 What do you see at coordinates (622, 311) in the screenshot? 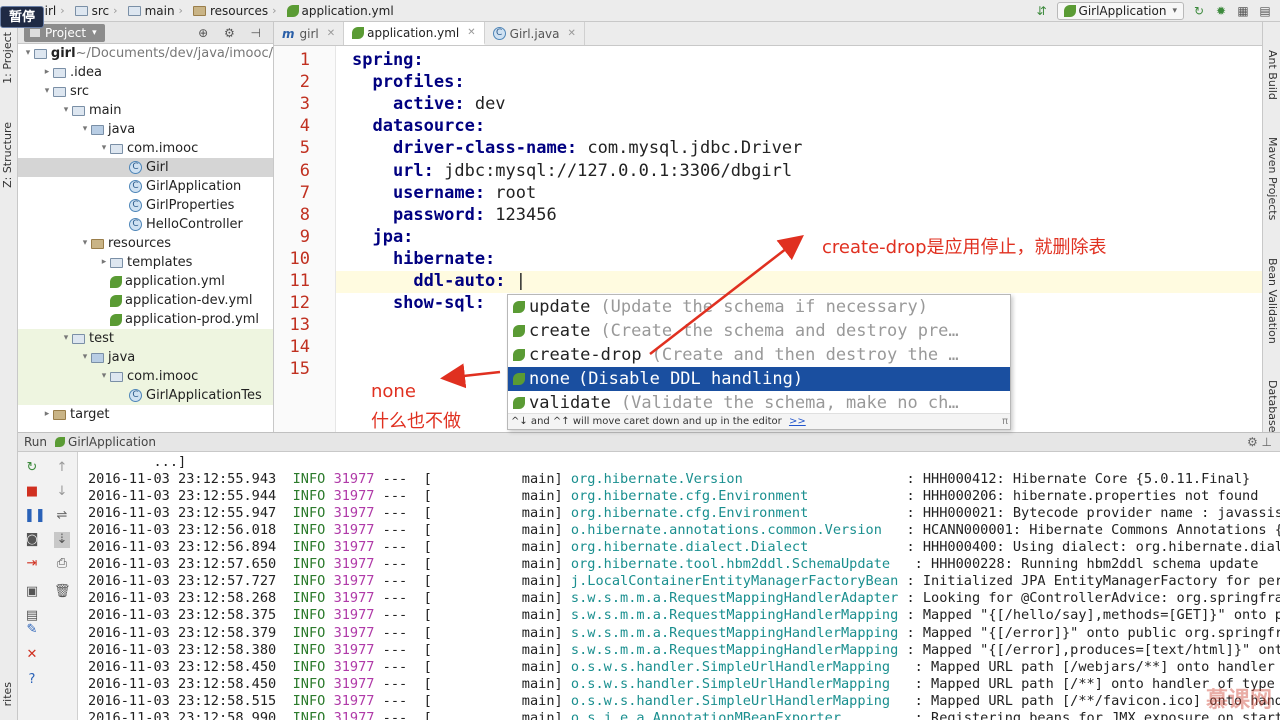
I see `annotation-arrows` at bounding box center [622, 311].